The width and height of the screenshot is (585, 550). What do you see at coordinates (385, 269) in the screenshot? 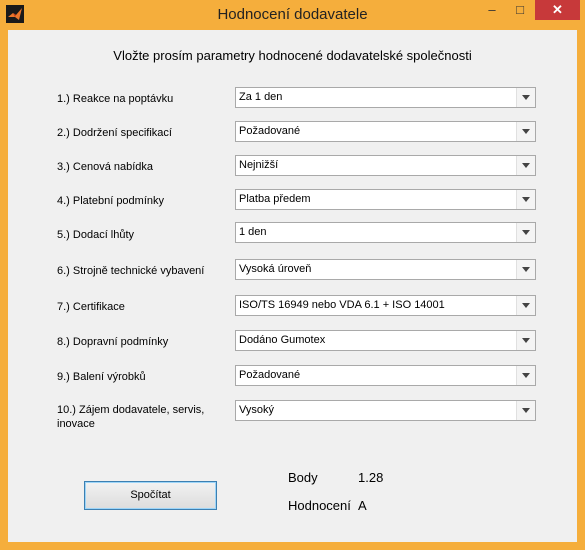
I see `select-vybaveni: Vysoká úroveň` at bounding box center [385, 269].